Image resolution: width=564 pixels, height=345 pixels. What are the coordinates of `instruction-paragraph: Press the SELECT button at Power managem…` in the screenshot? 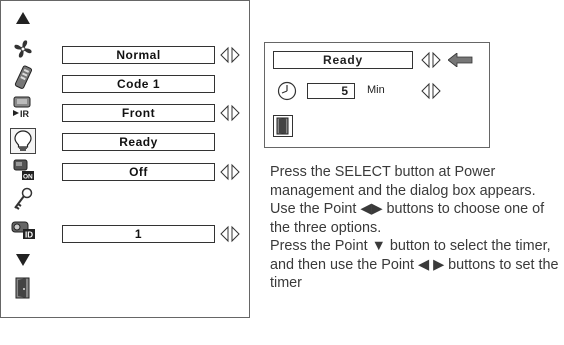 It's located at (407, 200).